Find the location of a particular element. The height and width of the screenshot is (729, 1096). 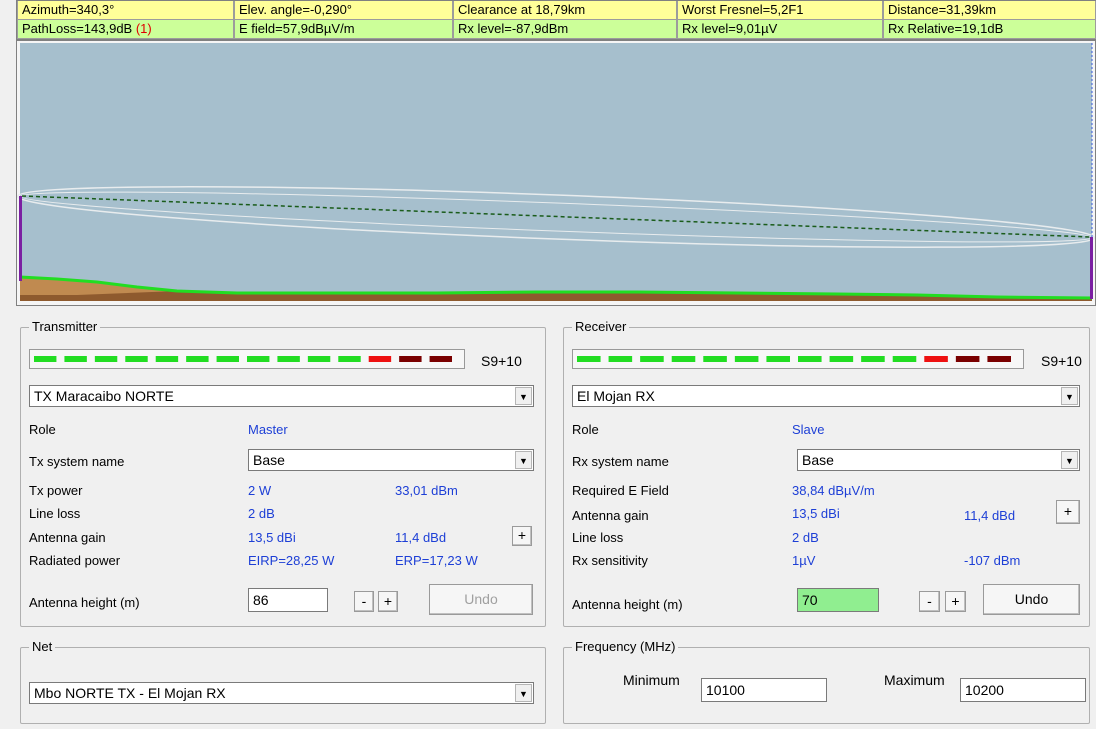

tx-undo-button: Undo is located at coordinates (481, 599).